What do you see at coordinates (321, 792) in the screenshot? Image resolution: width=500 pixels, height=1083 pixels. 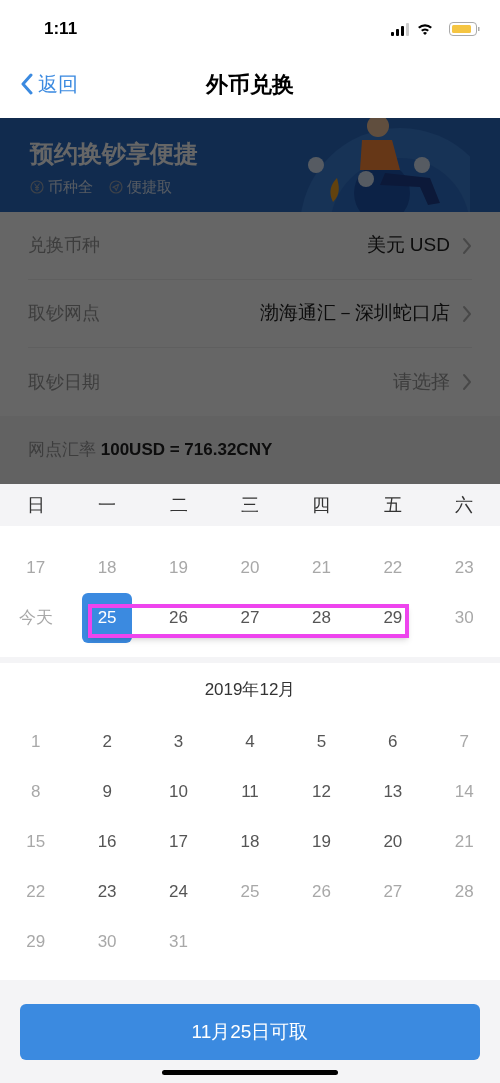 I see `calendar-day: 12` at bounding box center [321, 792].